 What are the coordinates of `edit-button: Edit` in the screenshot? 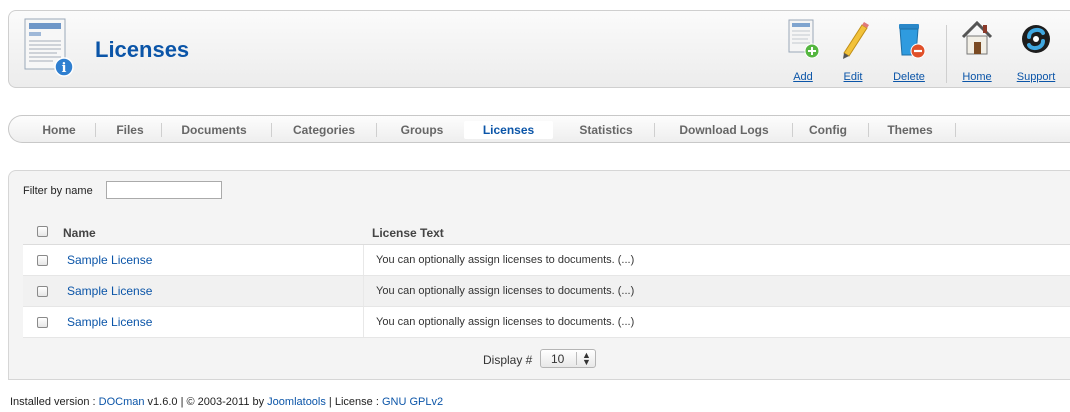 It's located at (853, 51).